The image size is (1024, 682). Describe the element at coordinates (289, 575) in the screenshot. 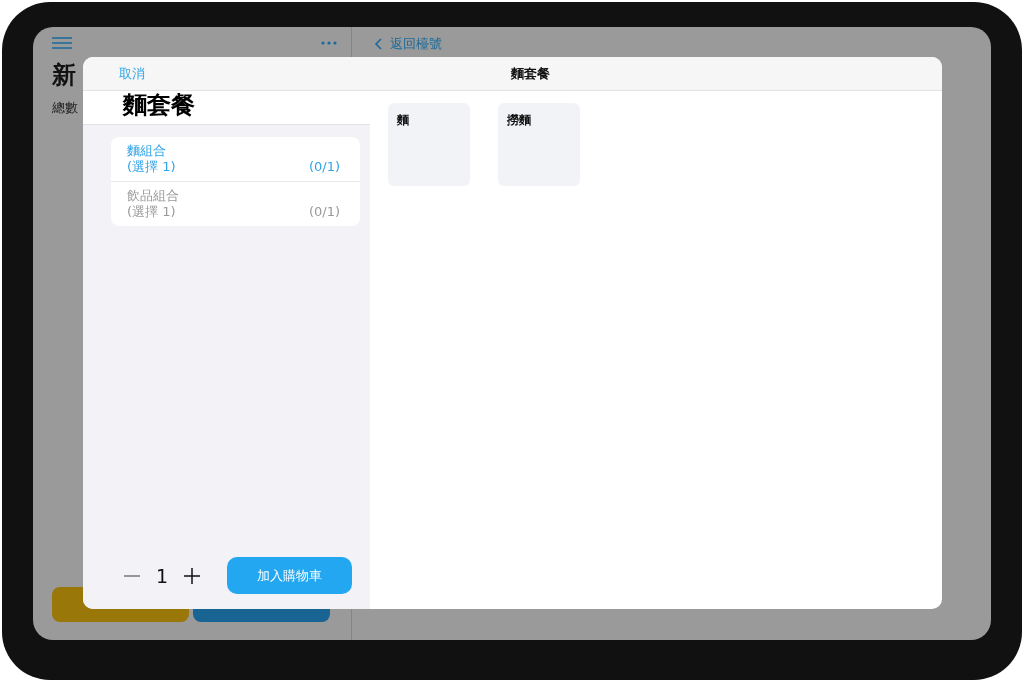

I see `add-to-cart-button: 加入購物車` at that location.